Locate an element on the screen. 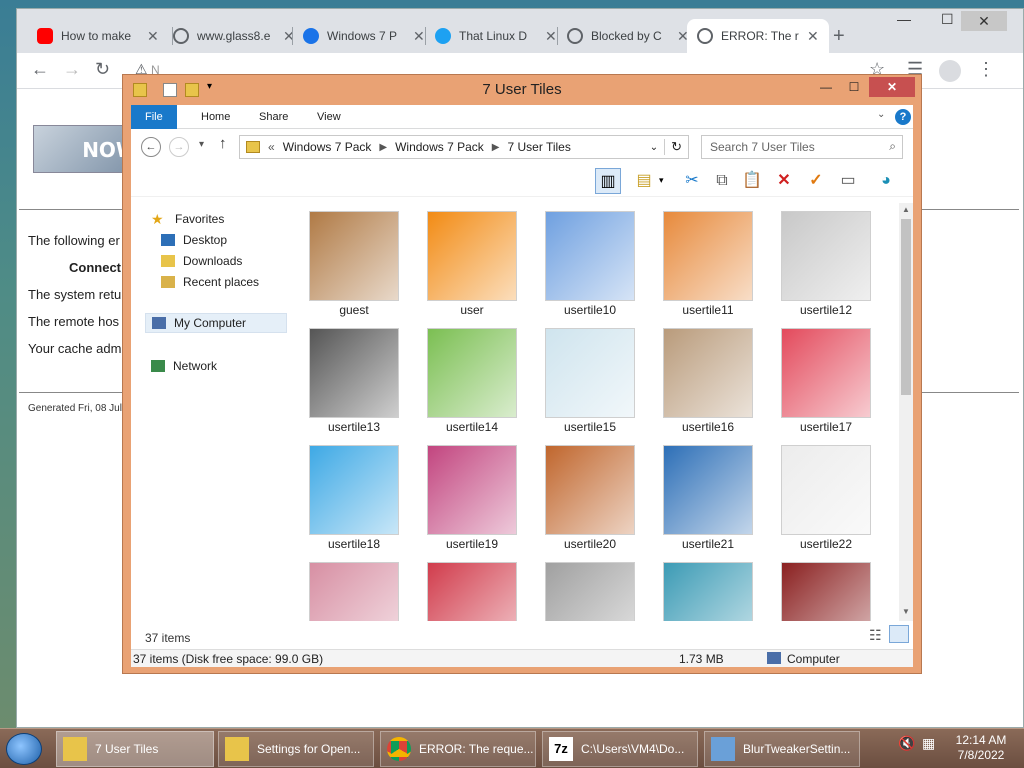 The image size is (1024, 768). file-tile: usertile15 is located at coordinates (590, 382).